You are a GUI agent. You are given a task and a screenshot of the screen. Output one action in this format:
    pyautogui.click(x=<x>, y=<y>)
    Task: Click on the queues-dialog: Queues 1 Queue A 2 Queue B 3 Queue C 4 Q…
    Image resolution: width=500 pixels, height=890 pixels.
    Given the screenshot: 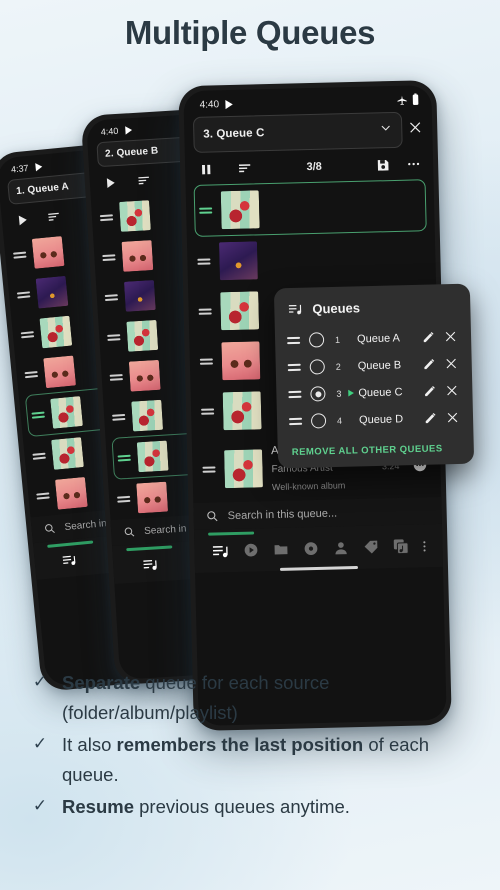 What is the action you would take?
    pyautogui.click(x=374, y=376)
    